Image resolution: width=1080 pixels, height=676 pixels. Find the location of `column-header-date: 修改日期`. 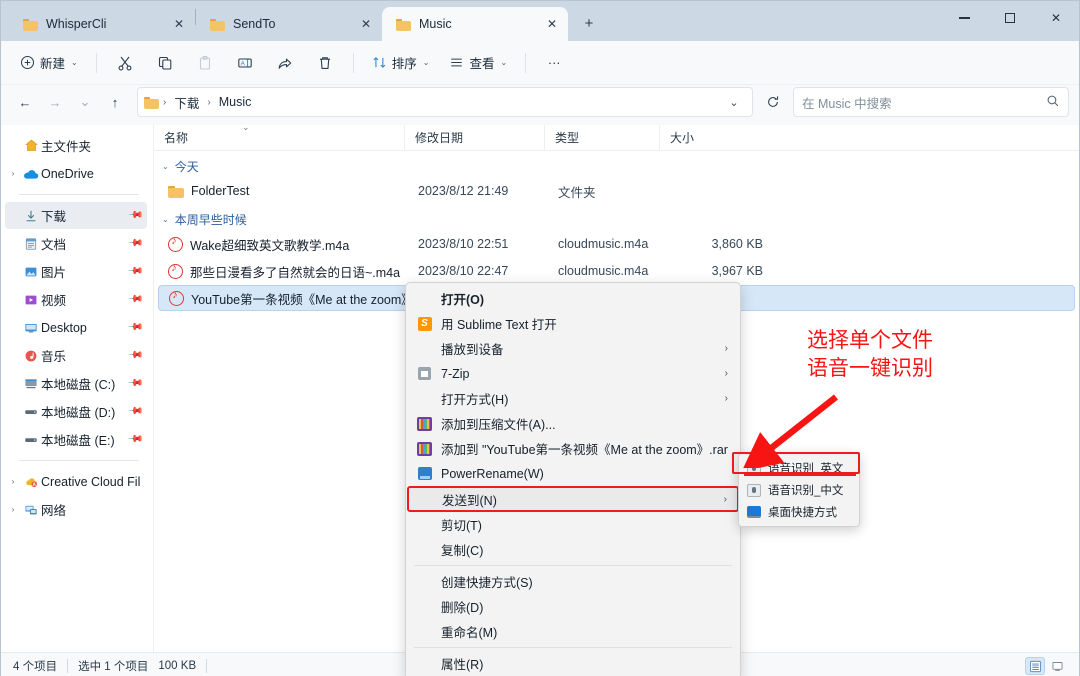

column-header-date: 修改日期 is located at coordinates (474, 137).